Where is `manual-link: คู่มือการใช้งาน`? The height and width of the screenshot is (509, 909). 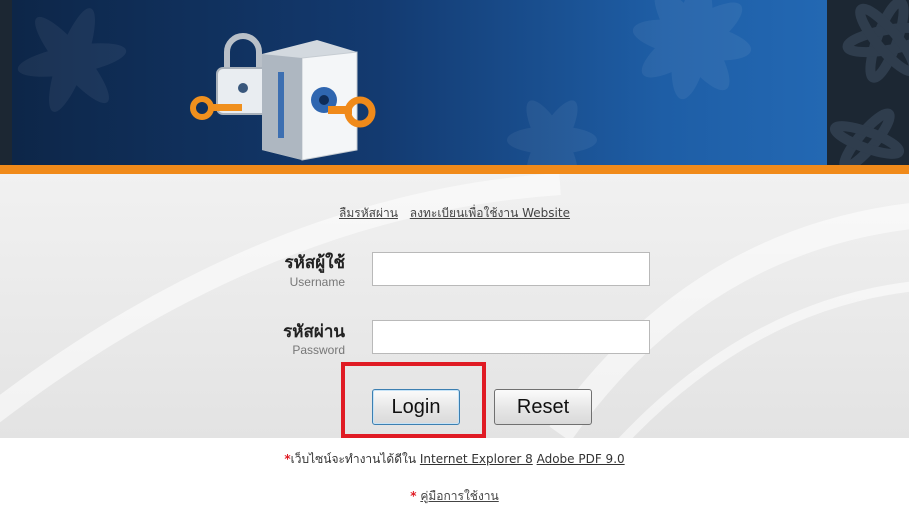 manual-link: คู่มือการใช้งาน is located at coordinates (459, 496).